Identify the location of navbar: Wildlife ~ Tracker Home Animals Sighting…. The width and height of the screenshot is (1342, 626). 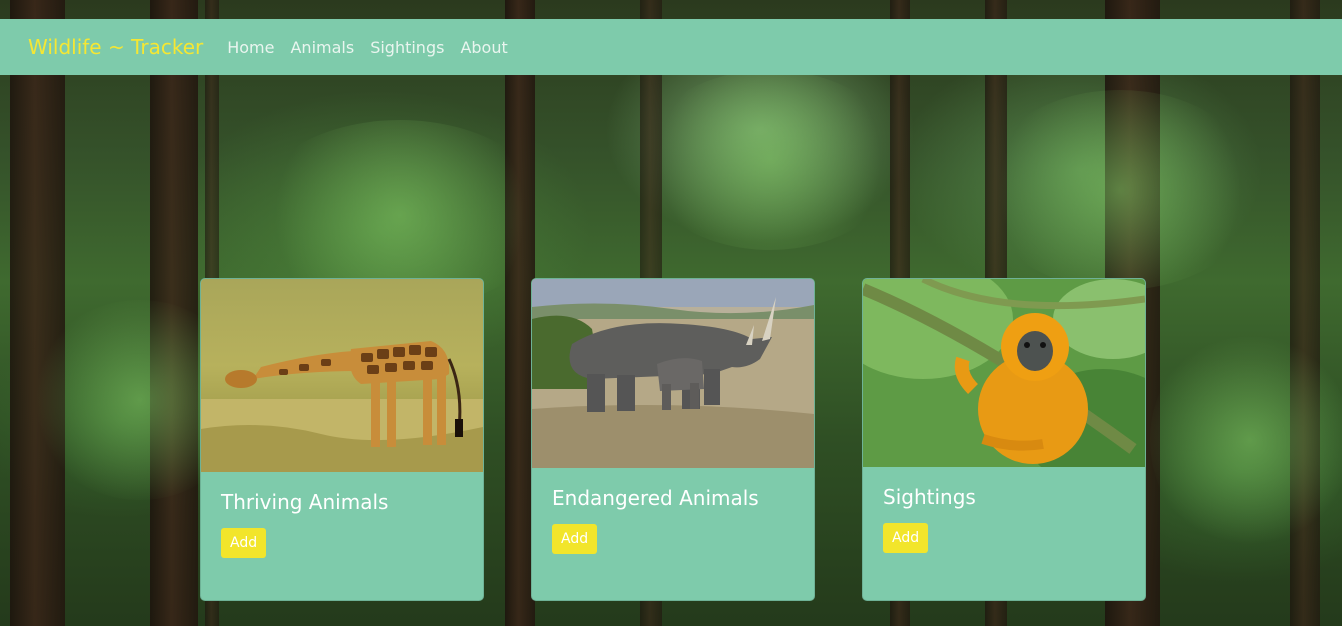
(671, 47).